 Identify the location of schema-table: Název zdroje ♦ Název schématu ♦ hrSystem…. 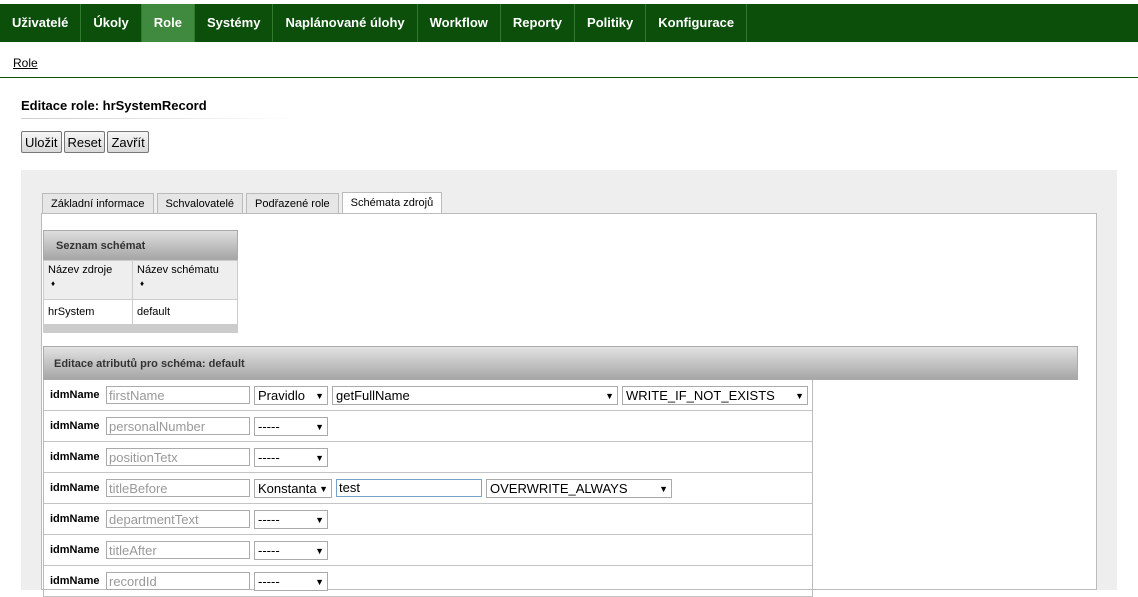
(140, 292).